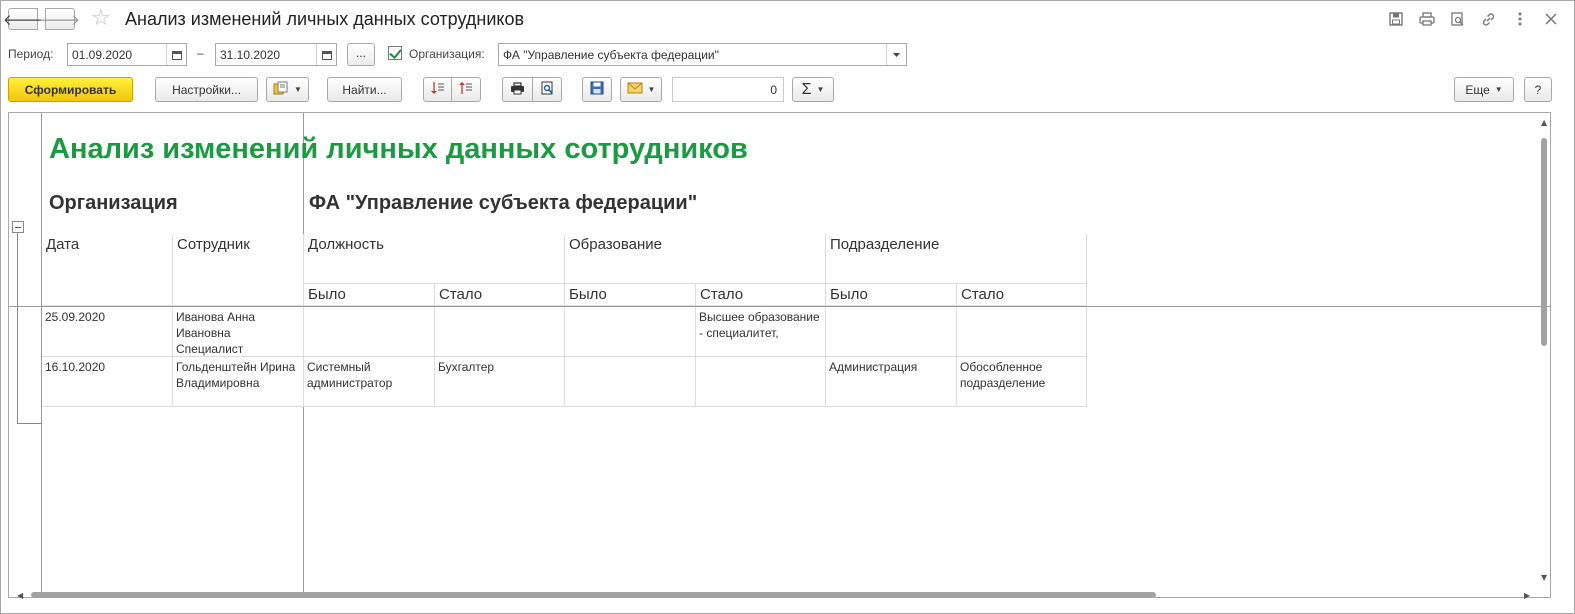 The width and height of the screenshot is (1575, 614). What do you see at coordinates (761, 295) in the screenshot?
I see `header-education-became: Стало` at bounding box center [761, 295].